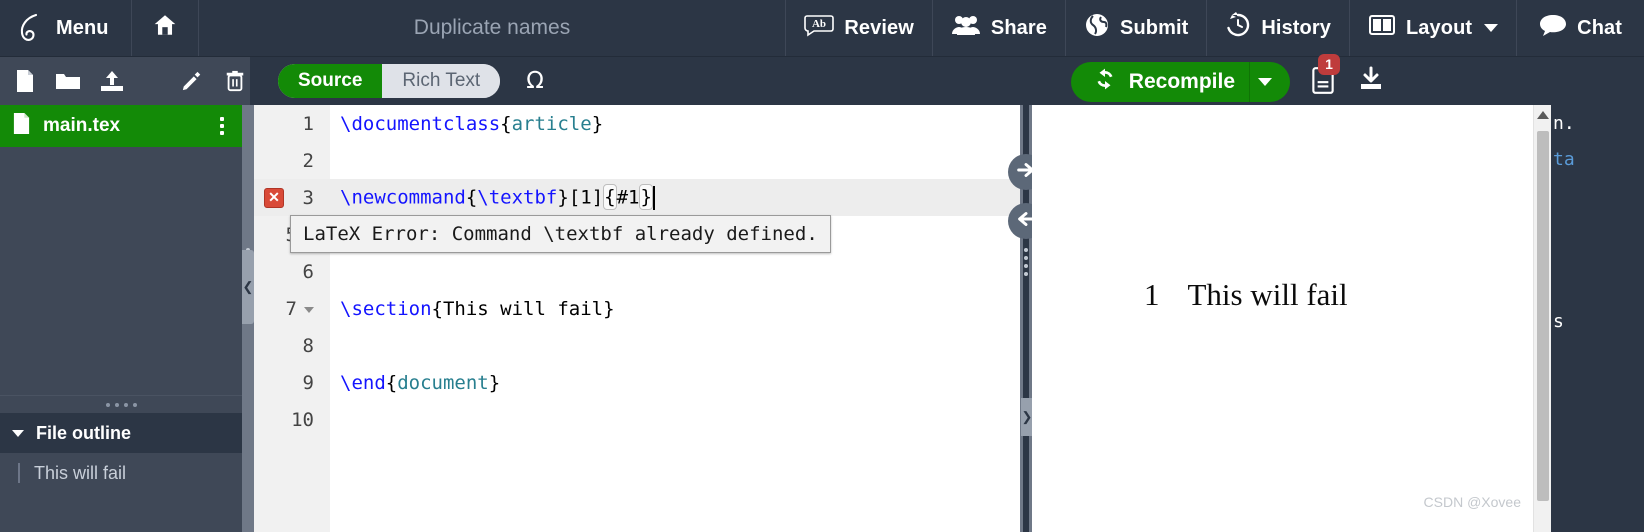  I want to click on svg-text: Ab, so click(819, 24).